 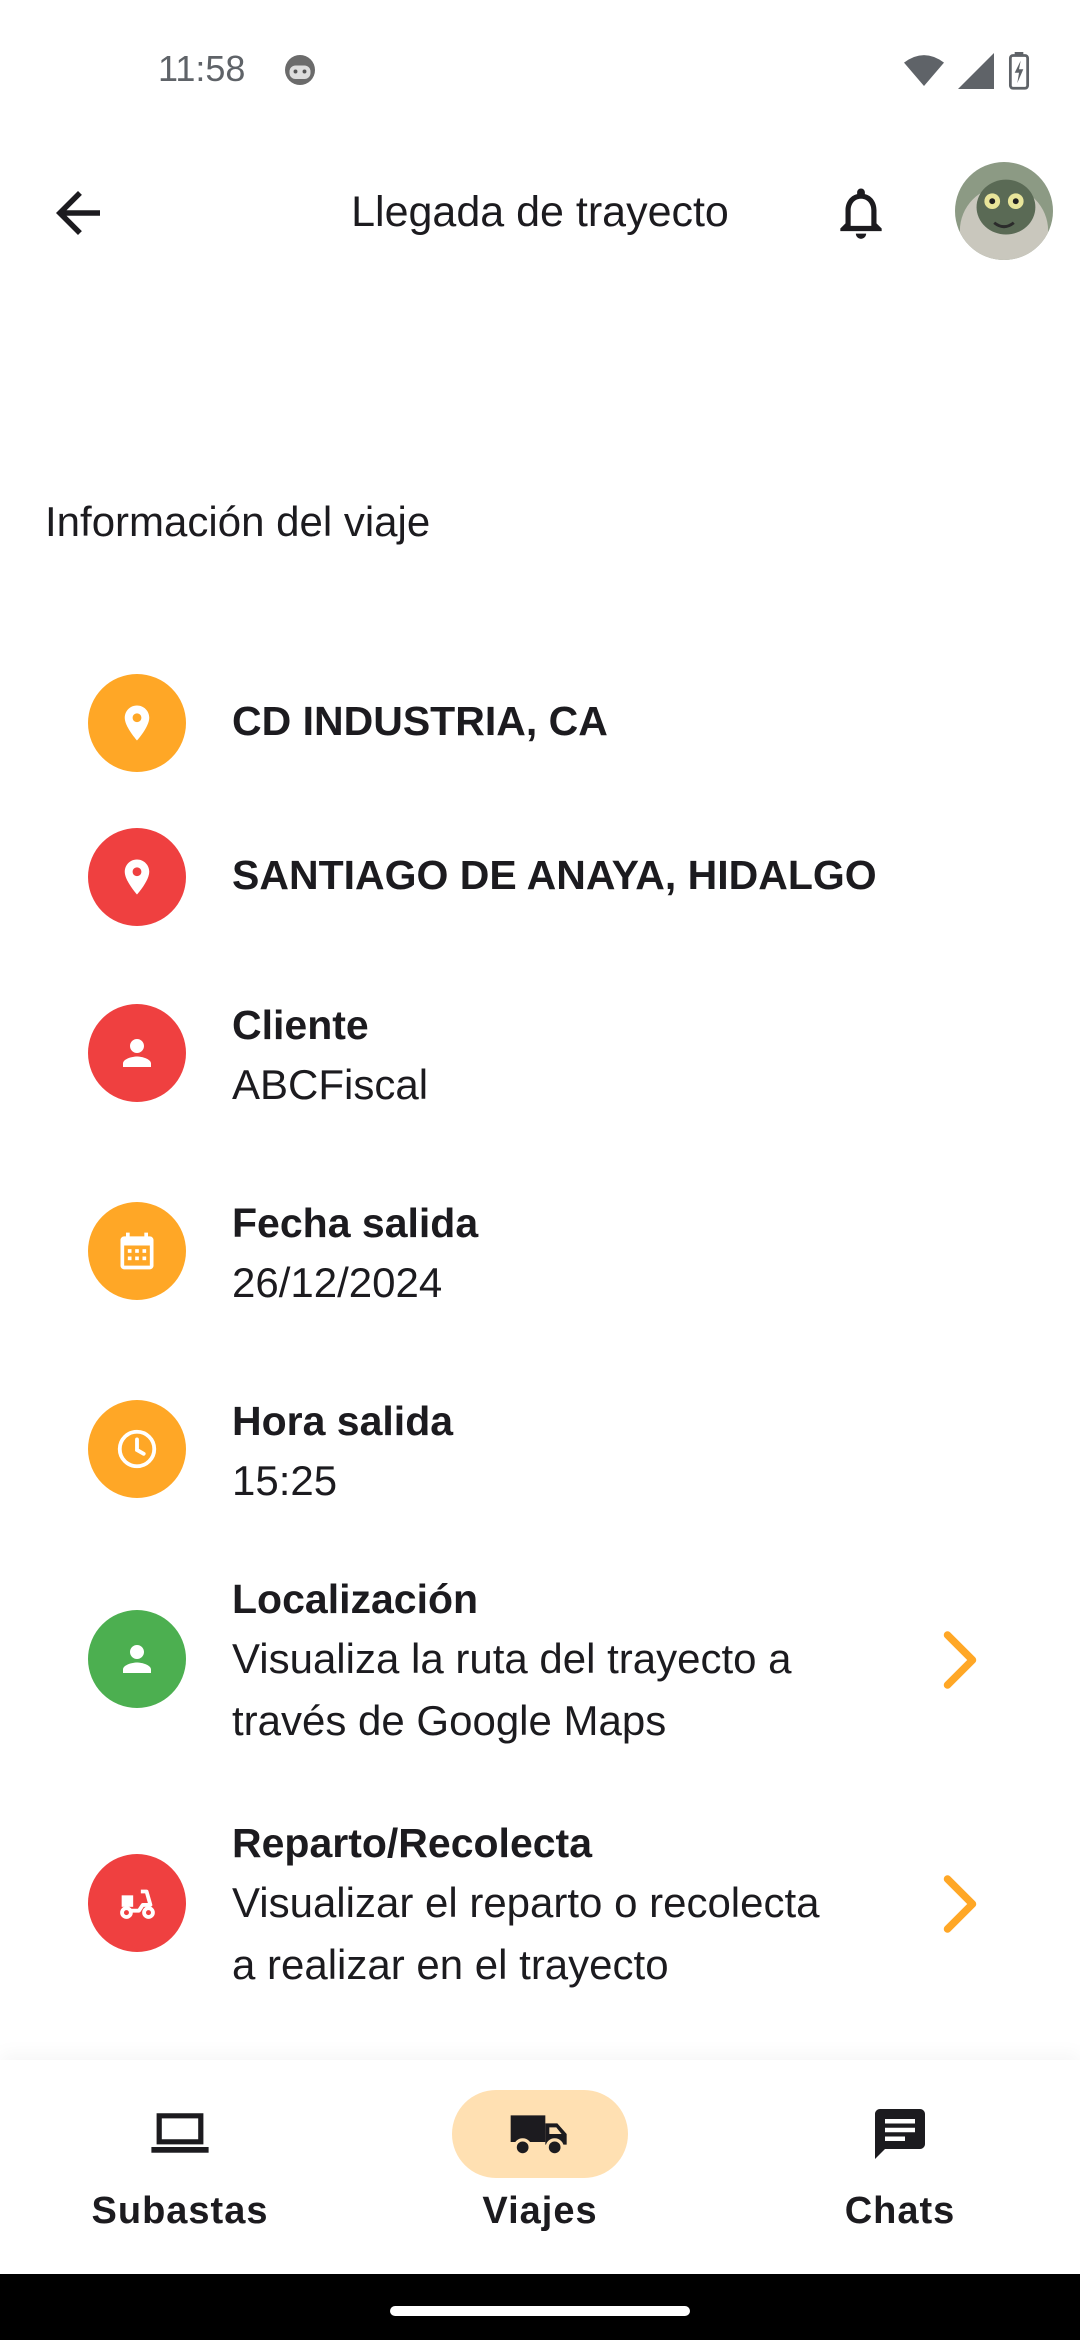 What do you see at coordinates (449, 1720) in the screenshot?
I see `location-description-line2: través de Google Maps` at bounding box center [449, 1720].